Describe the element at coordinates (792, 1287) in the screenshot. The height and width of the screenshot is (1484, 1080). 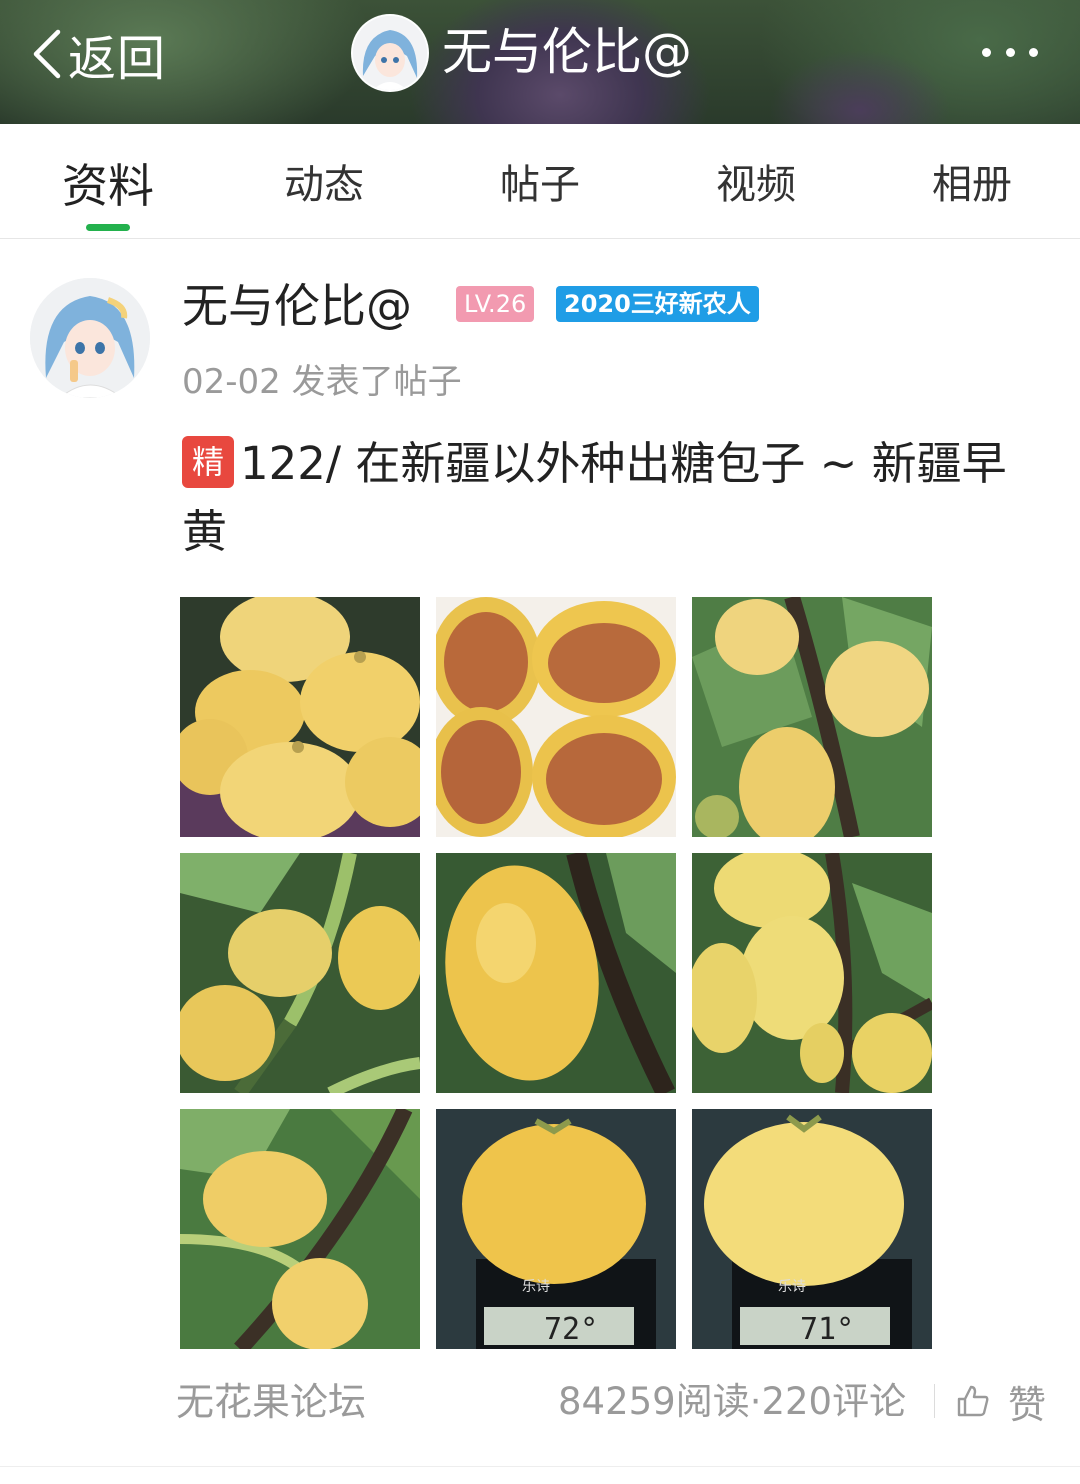
I see `scale-brand-2: 乐诗` at that location.